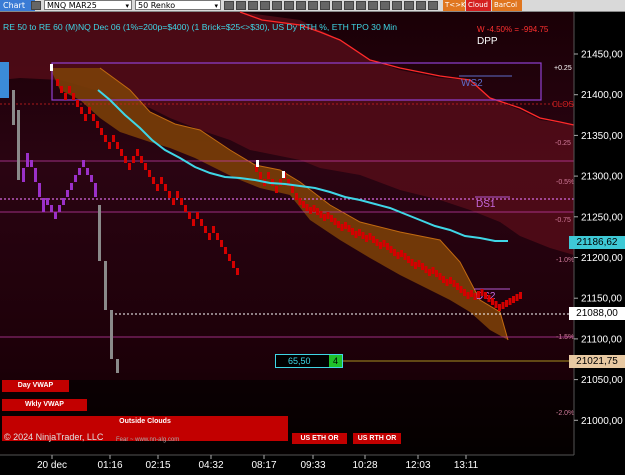  What do you see at coordinates (148, 440) in the screenshot?
I see `watermark-text: Fear ~ www.nn-alg.com` at bounding box center [148, 440].